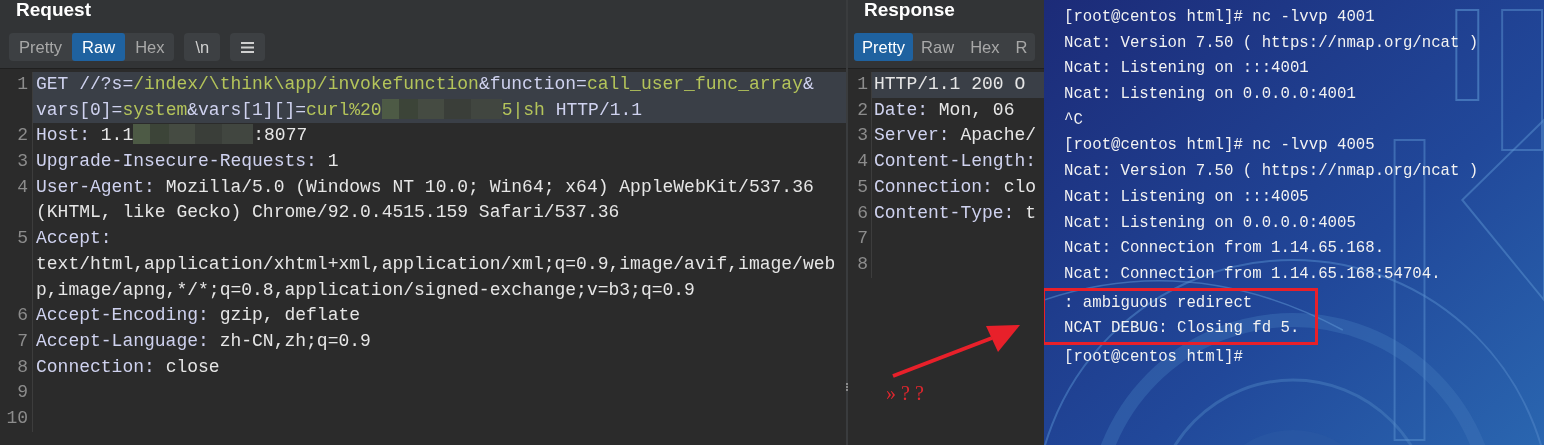 The width and height of the screenshot is (1544, 445). Describe the element at coordinates (209, 109) in the screenshot. I see `code-text: vars[0]=system&vars[1][]=curl%20` at that location.